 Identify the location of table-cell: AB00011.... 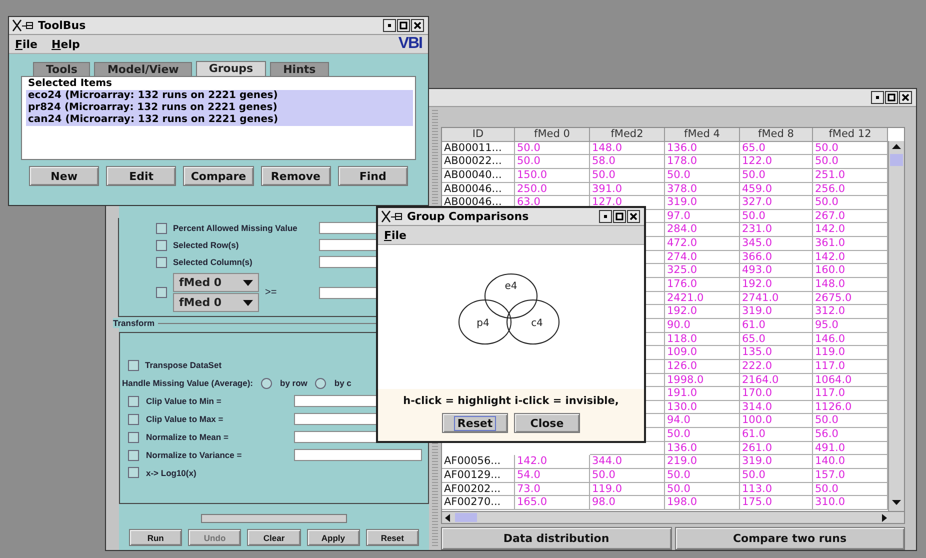
(478, 149).